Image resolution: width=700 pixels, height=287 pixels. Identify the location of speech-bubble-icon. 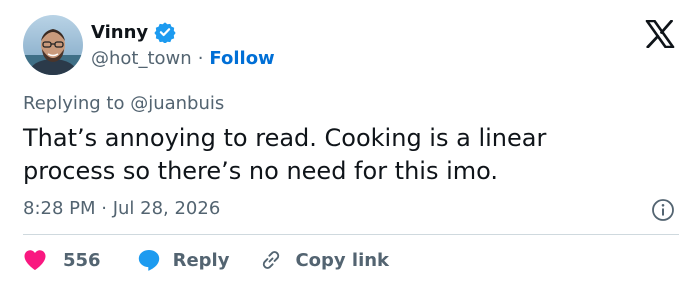
(148, 260).